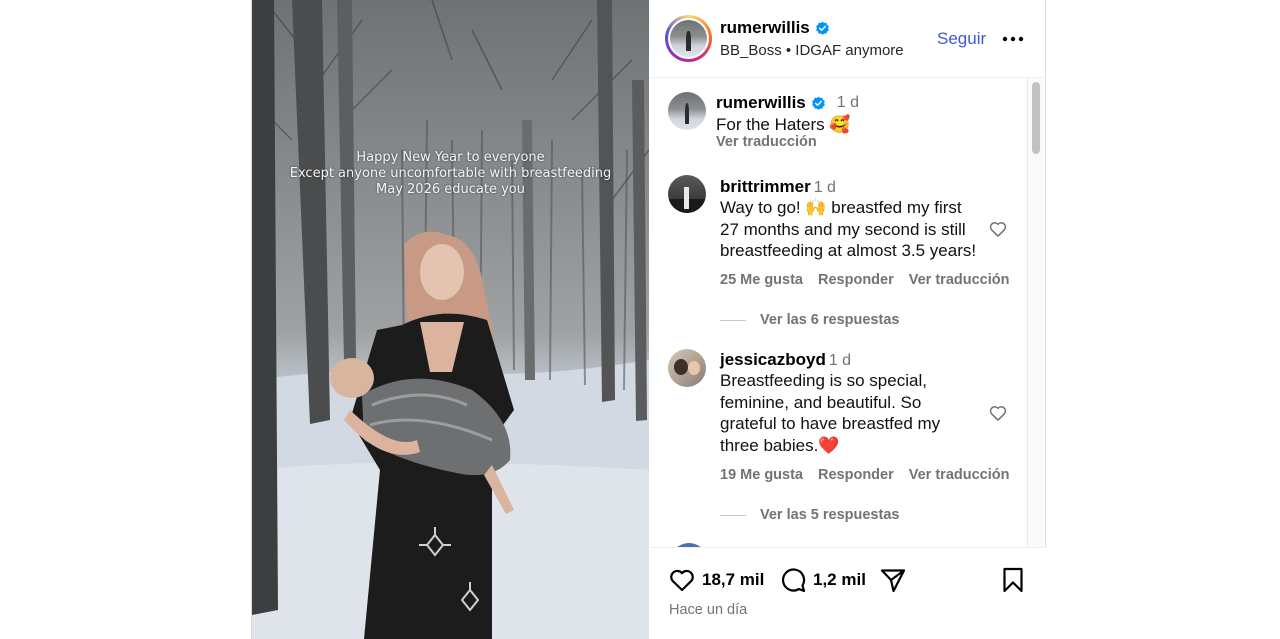 The width and height of the screenshot is (1280, 639). What do you see at coordinates (783, 124) in the screenshot?
I see `caption-text: For the Haters 🥰` at bounding box center [783, 124].